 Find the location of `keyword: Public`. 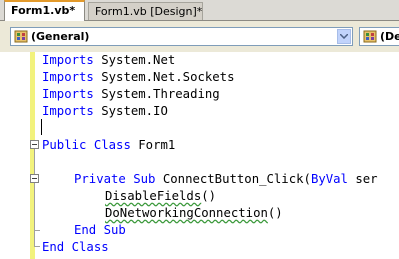

keyword: Public is located at coordinates (64, 145).